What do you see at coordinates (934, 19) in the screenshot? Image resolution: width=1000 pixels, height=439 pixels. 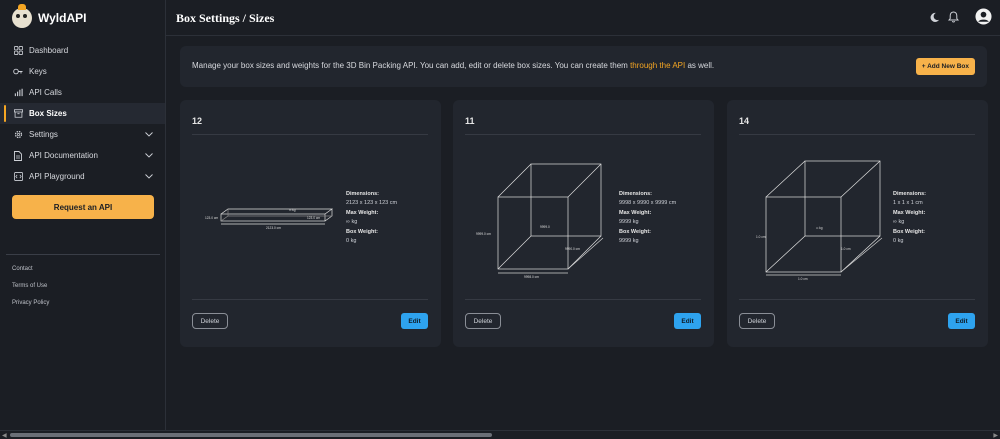 I see `moon-icon` at bounding box center [934, 19].